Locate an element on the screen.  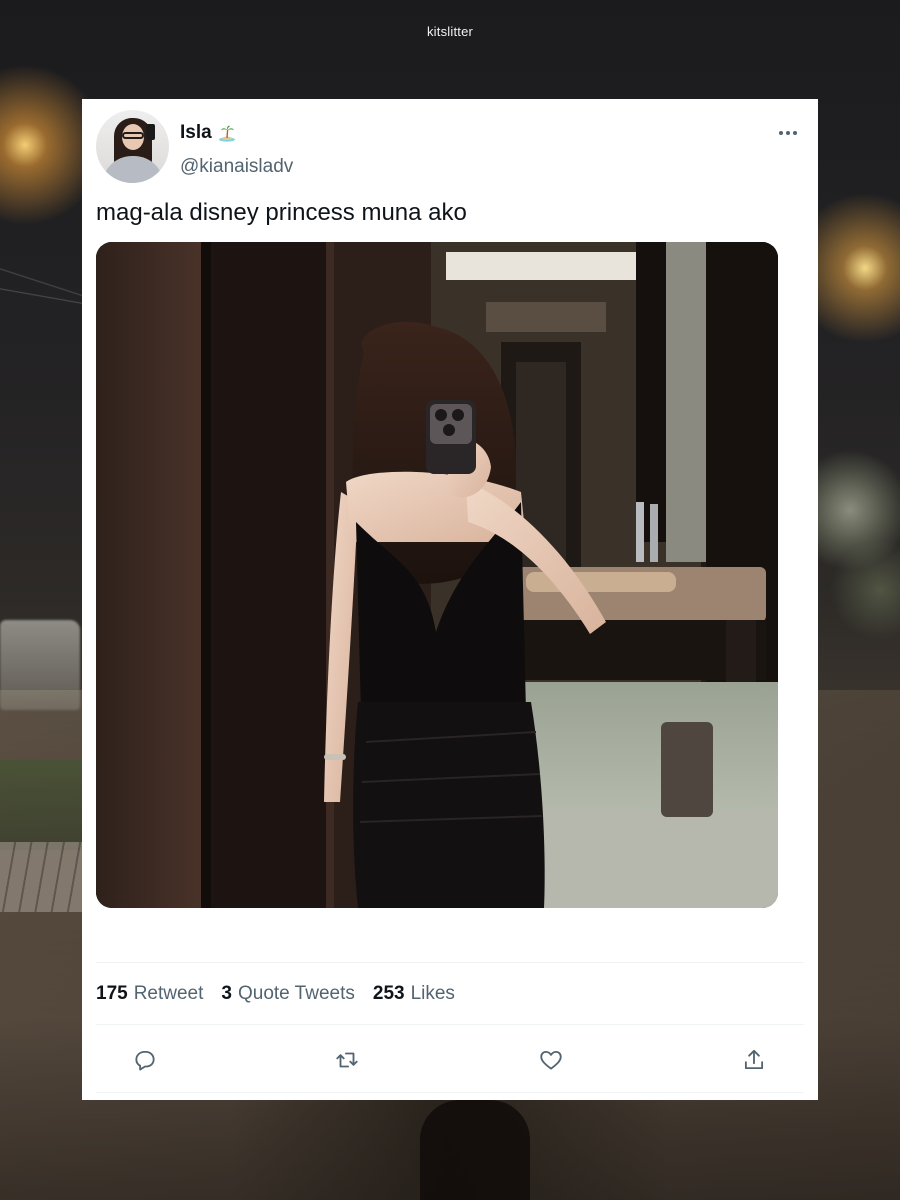
background-car is located at coordinates (40, 665).